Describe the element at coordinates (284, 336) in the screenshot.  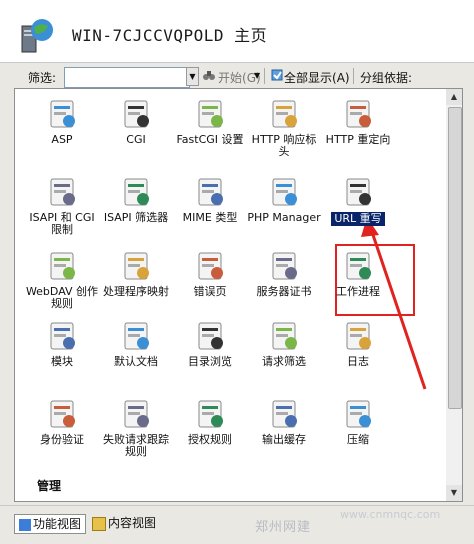
I see `request-filter-icon` at that location.